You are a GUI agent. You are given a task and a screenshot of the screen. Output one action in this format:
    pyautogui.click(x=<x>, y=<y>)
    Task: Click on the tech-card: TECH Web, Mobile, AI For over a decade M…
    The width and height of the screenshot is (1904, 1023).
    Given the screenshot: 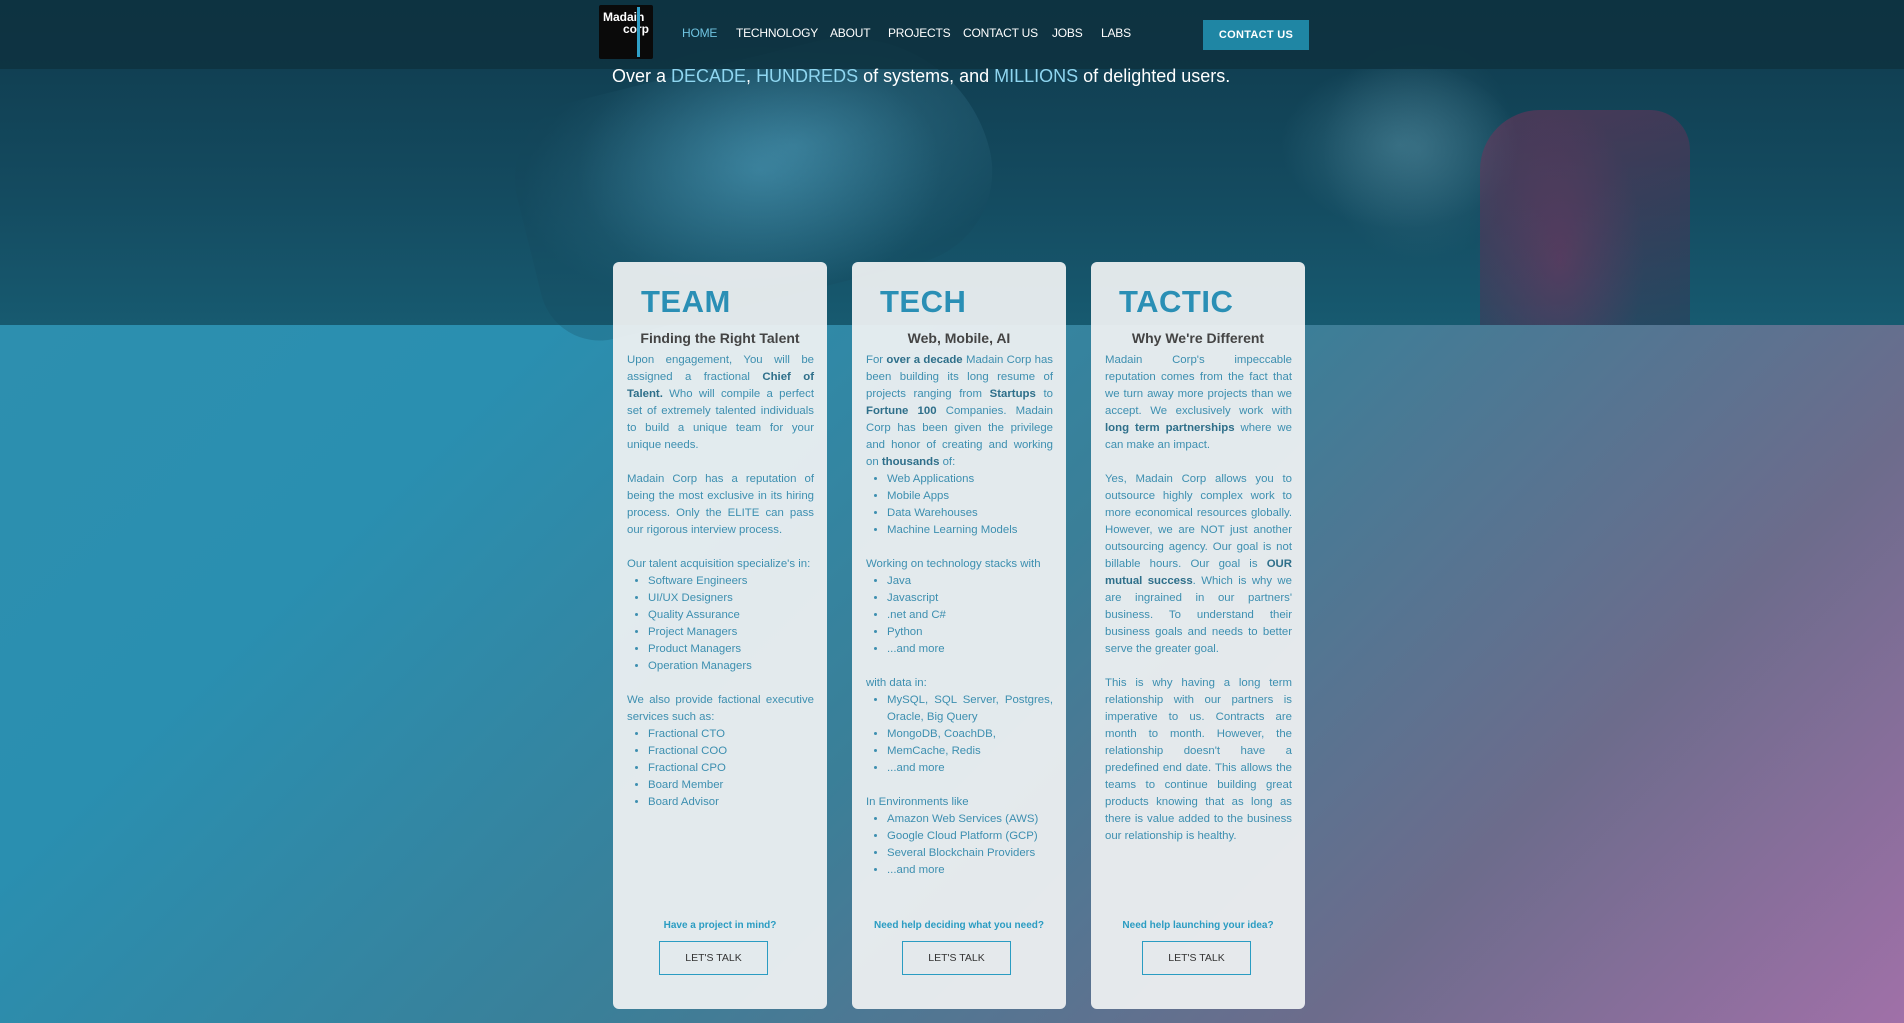 What is the action you would take?
    pyautogui.click(x=959, y=635)
    